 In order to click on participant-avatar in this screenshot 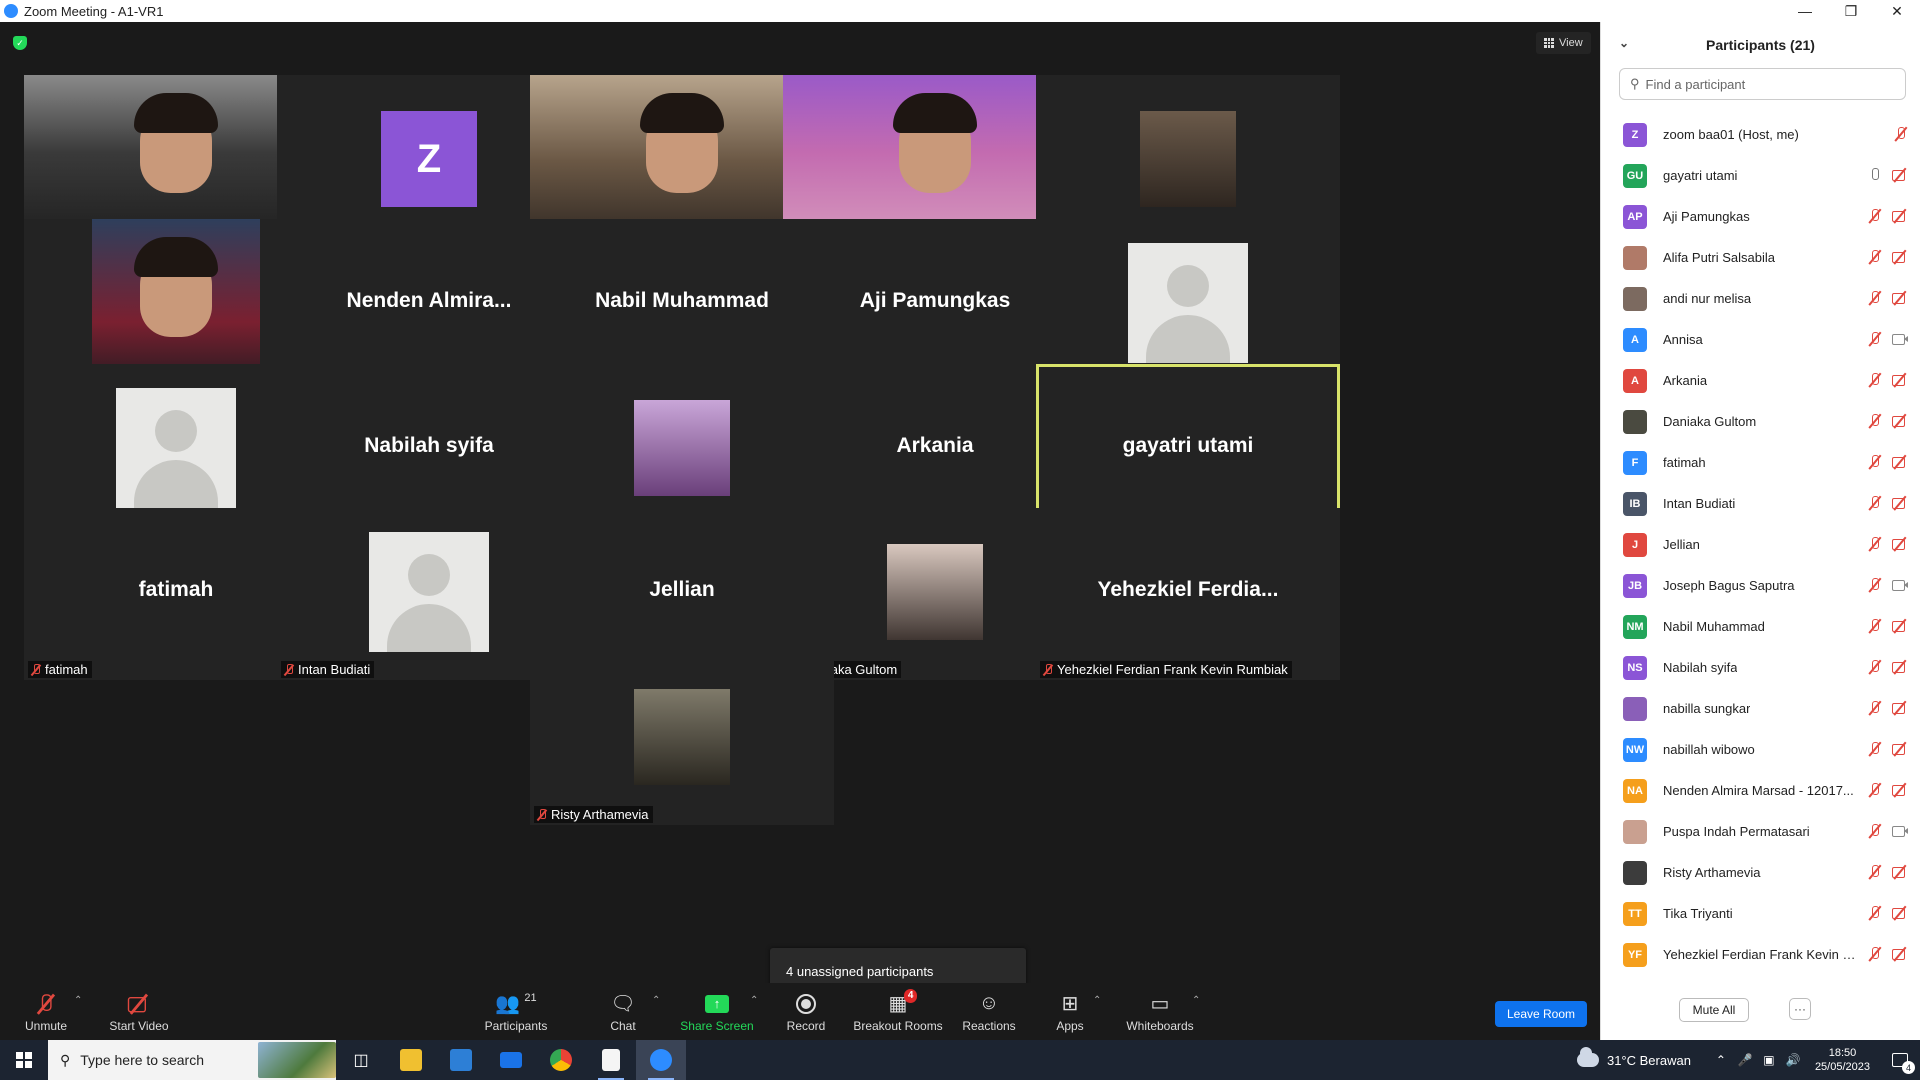, I will do `click(1635, 421)`.